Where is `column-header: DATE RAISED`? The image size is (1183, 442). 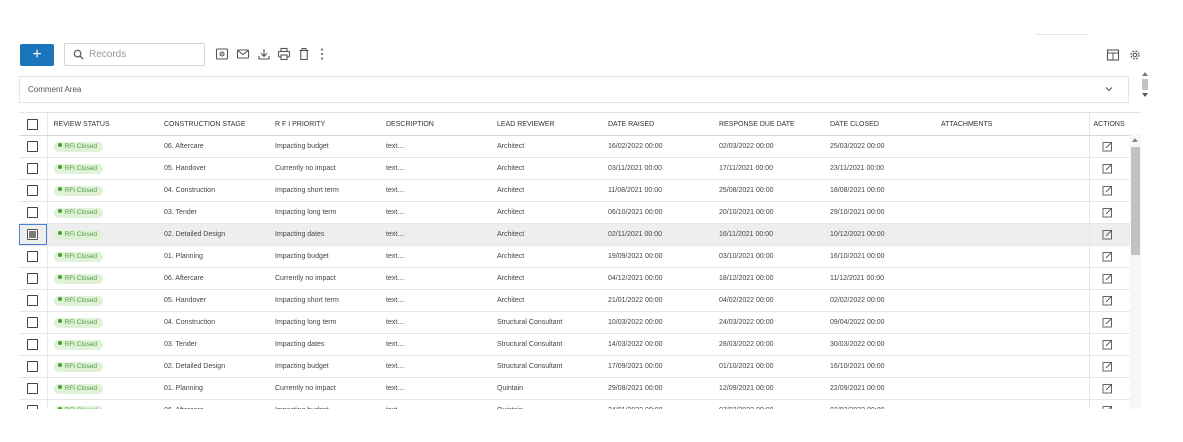
column-header: DATE RAISED is located at coordinates (657, 124).